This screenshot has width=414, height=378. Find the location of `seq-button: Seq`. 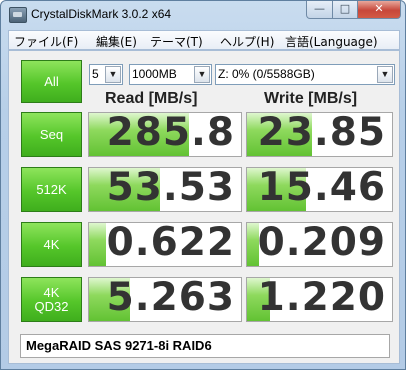

seq-button: Seq is located at coordinates (51, 134).